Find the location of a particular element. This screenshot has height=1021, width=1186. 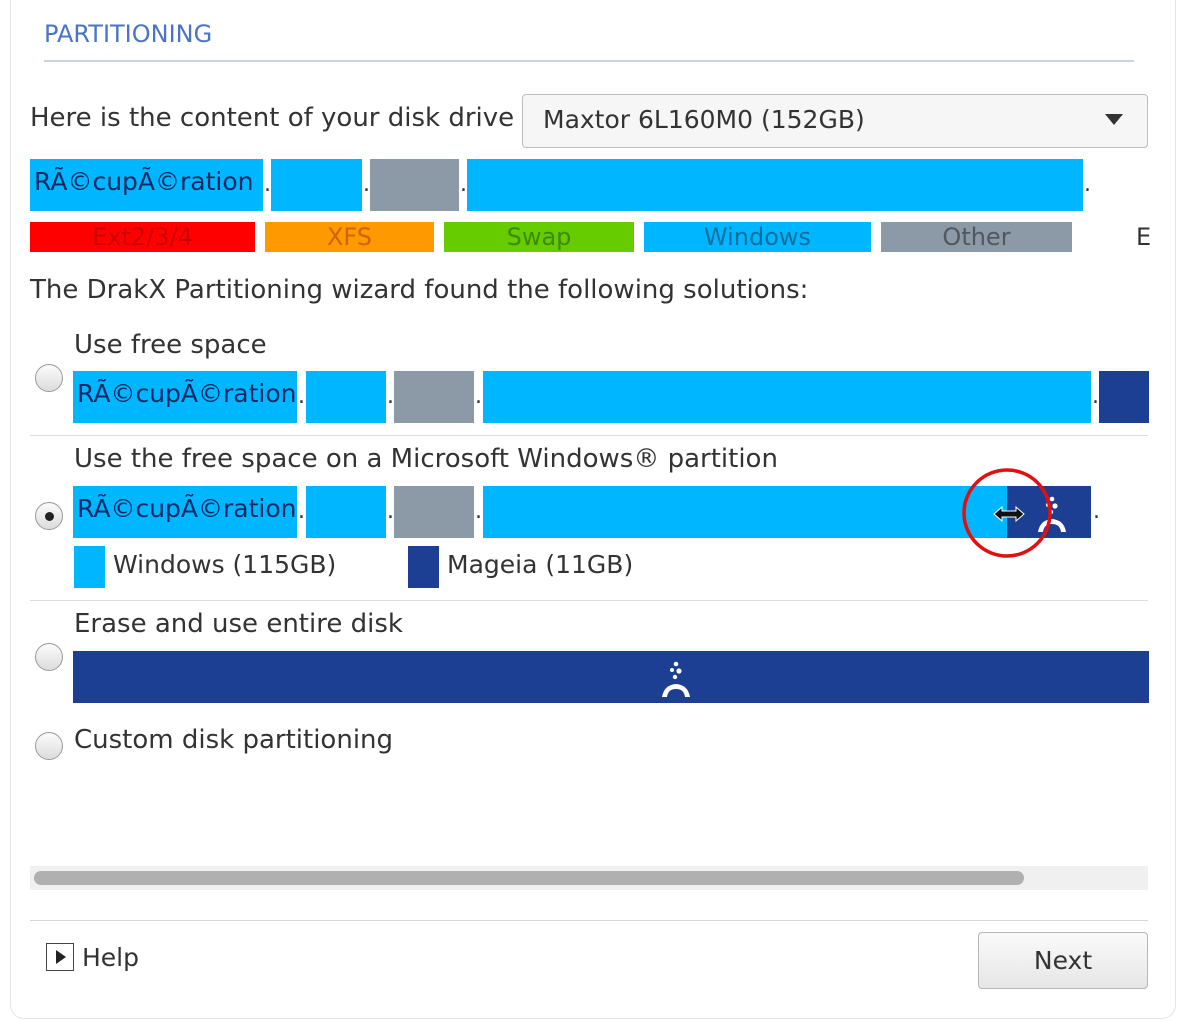

partition-mageia-full is located at coordinates (611, 677).